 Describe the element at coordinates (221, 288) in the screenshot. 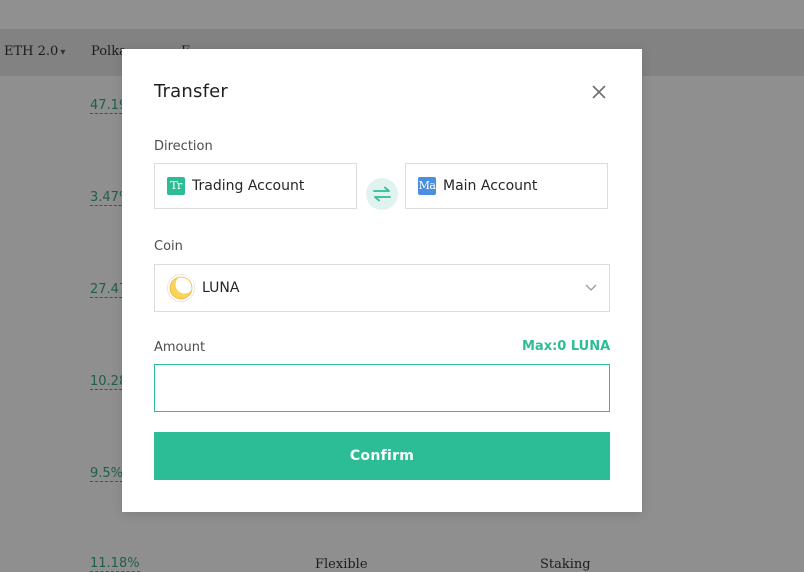

I see `selected-coin-name: LUNA` at that location.